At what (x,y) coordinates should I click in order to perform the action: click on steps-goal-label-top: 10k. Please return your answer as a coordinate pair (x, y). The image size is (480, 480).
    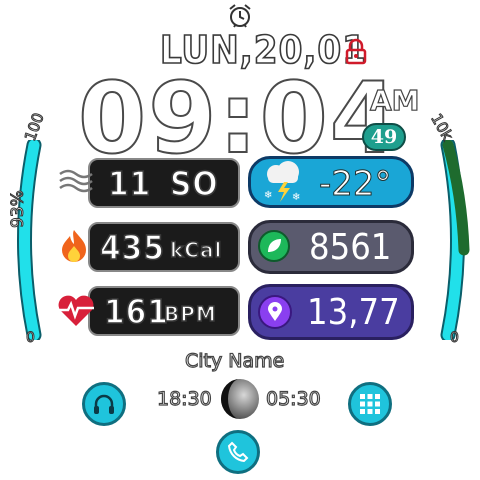
    Looking at the image, I should click on (442, 127).